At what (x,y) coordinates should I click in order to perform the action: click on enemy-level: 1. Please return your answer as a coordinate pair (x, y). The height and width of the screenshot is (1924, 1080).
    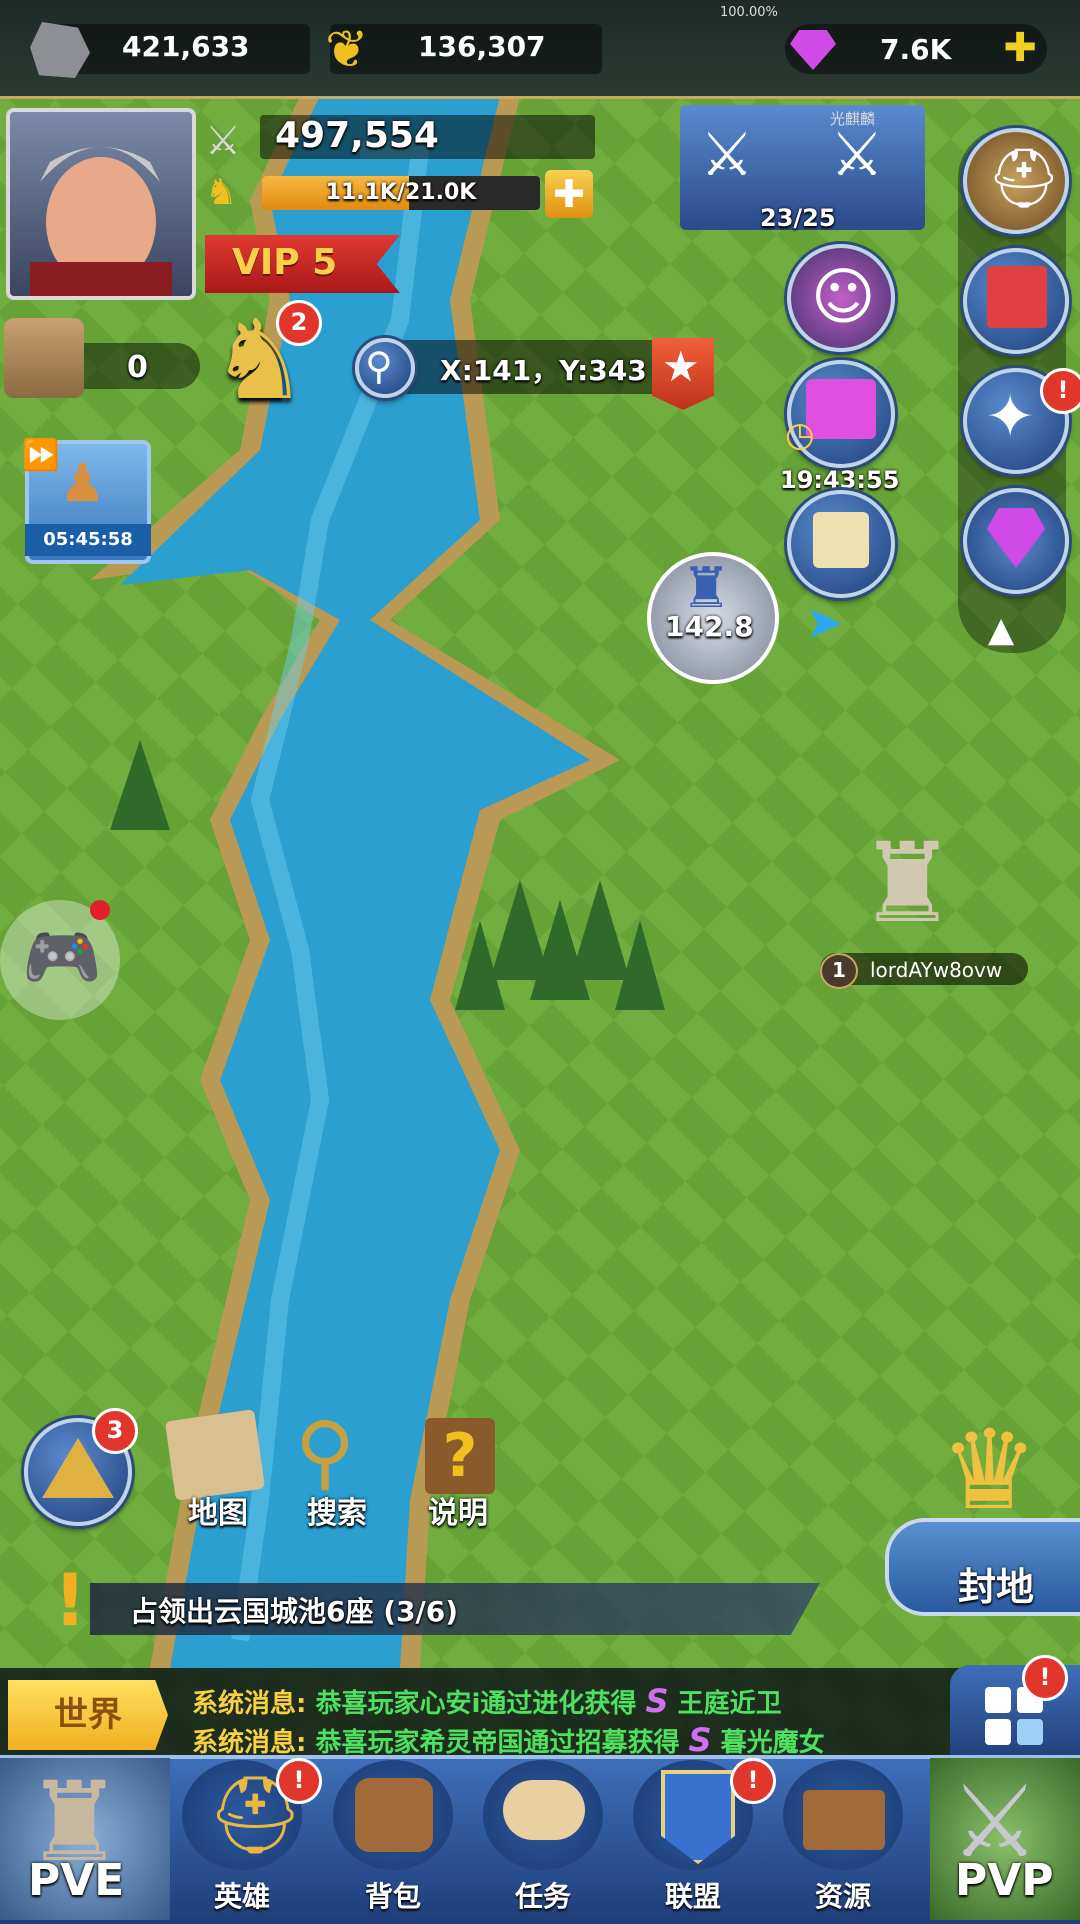
    Looking at the image, I should click on (839, 971).